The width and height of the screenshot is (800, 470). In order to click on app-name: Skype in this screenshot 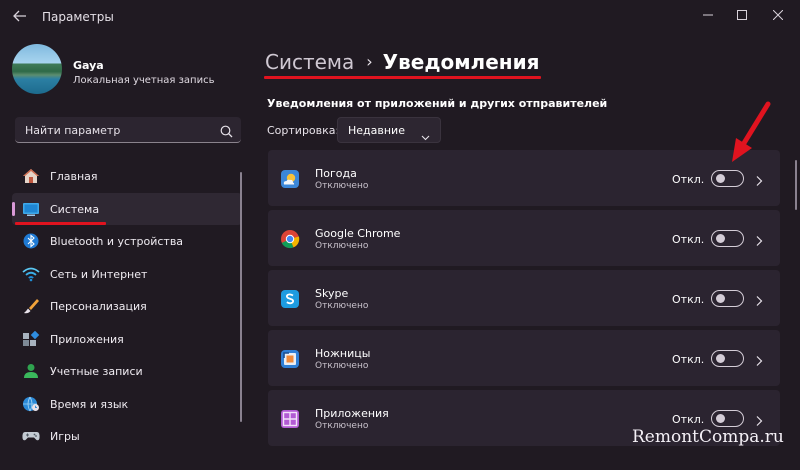, I will do `click(332, 293)`.